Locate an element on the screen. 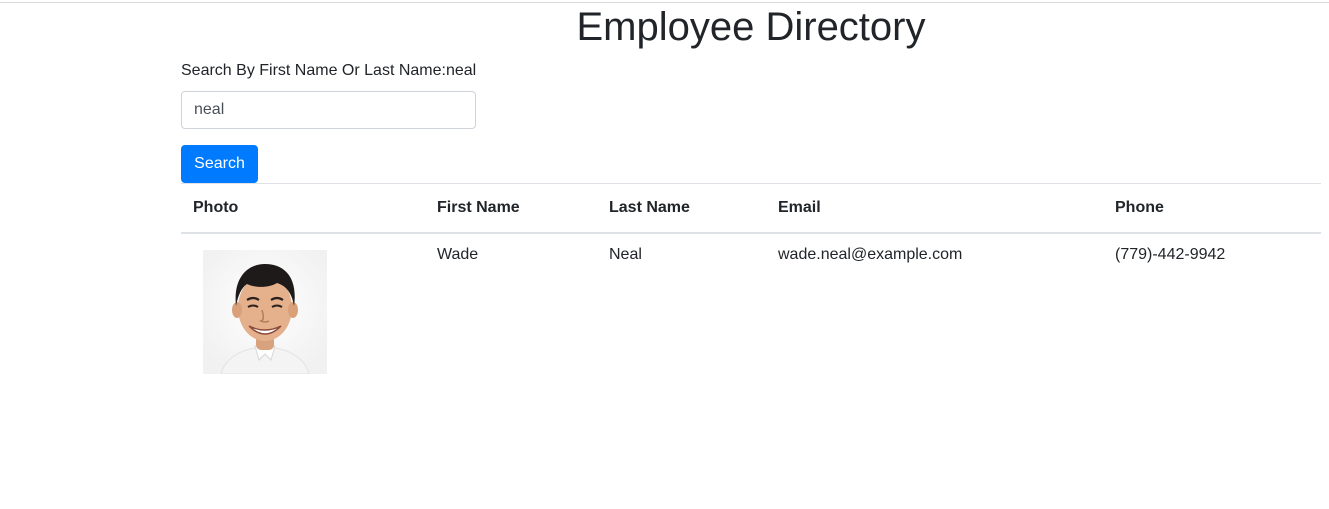  search-input is located at coordinates (328, 110).